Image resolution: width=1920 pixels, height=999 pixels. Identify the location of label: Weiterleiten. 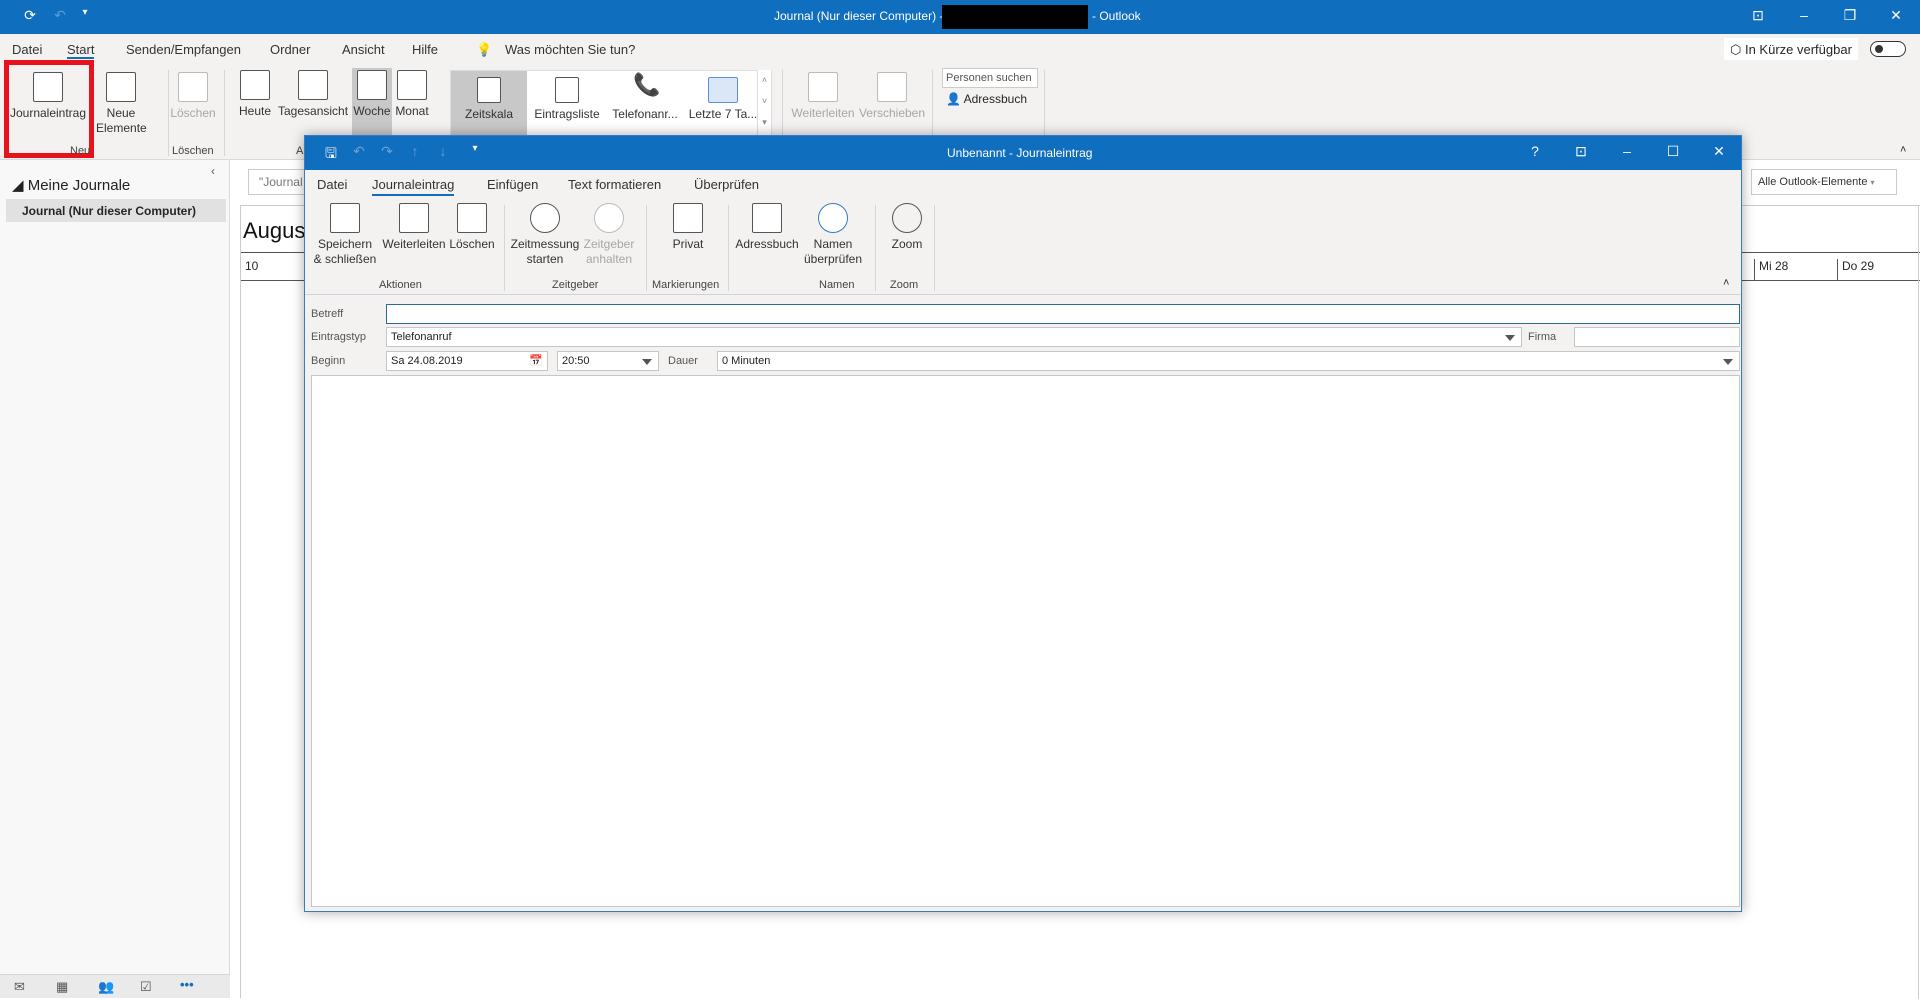
(414, 244).